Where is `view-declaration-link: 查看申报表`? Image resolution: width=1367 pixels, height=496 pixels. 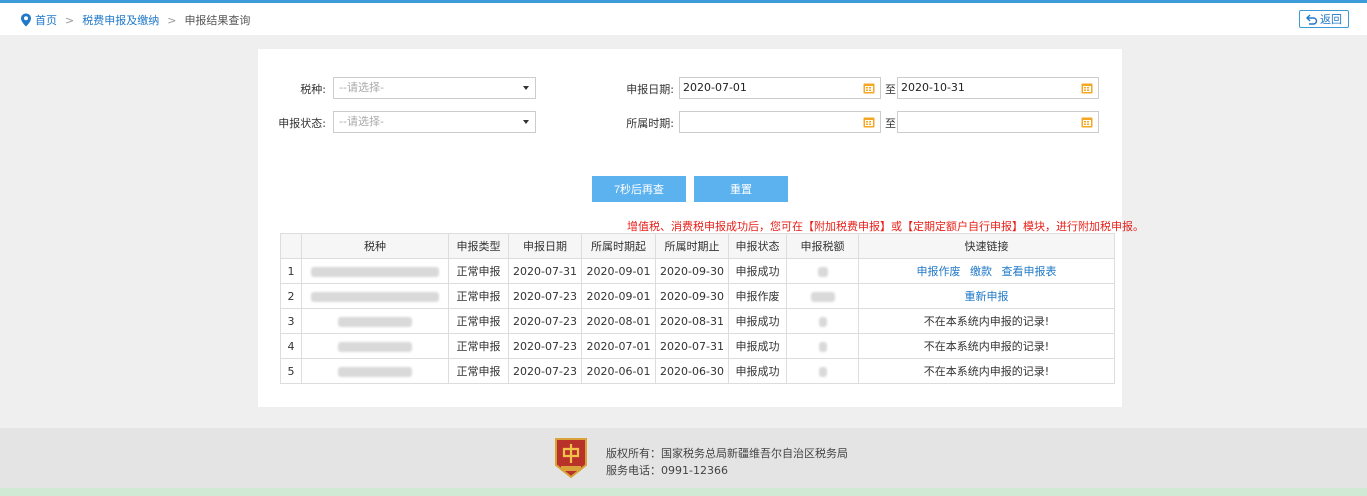 view-declaration-link: 查看申报表 is located at coordinates (1029, 271).